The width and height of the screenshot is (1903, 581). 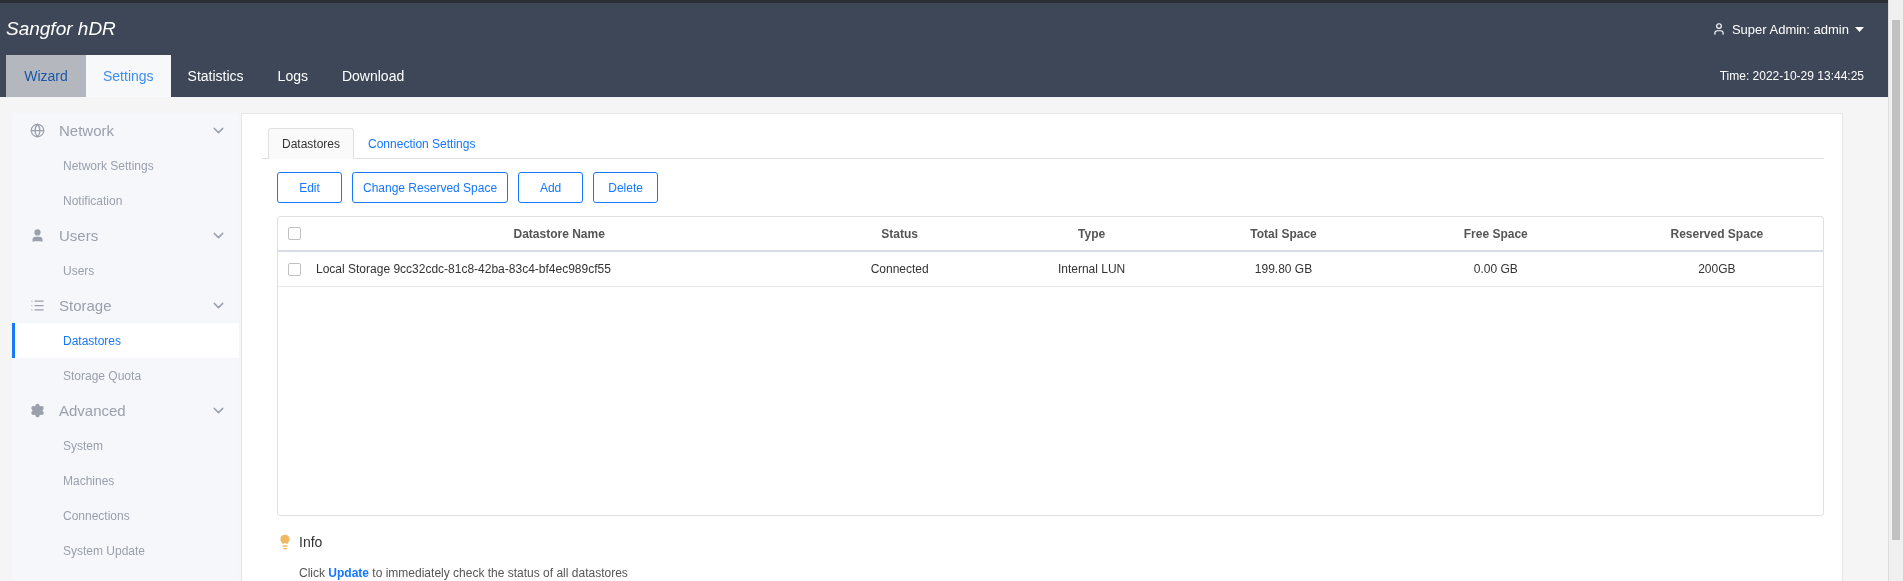 I want to click on sidebar-item: System Update, so click(x=125, y=550).